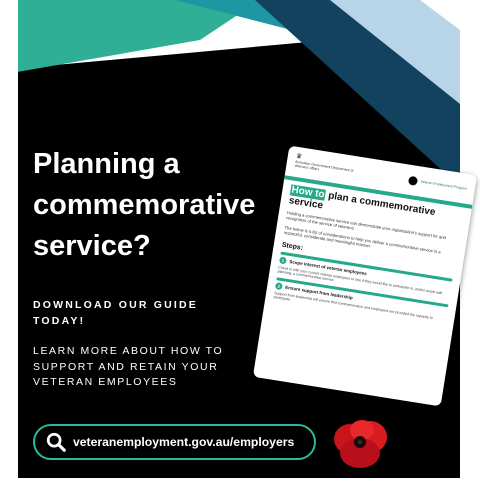  What do you see at coordinates (438, 184) in the screenshot?
I see `program-logo: Veteran Employment Program` at bounding box center [438, 184].